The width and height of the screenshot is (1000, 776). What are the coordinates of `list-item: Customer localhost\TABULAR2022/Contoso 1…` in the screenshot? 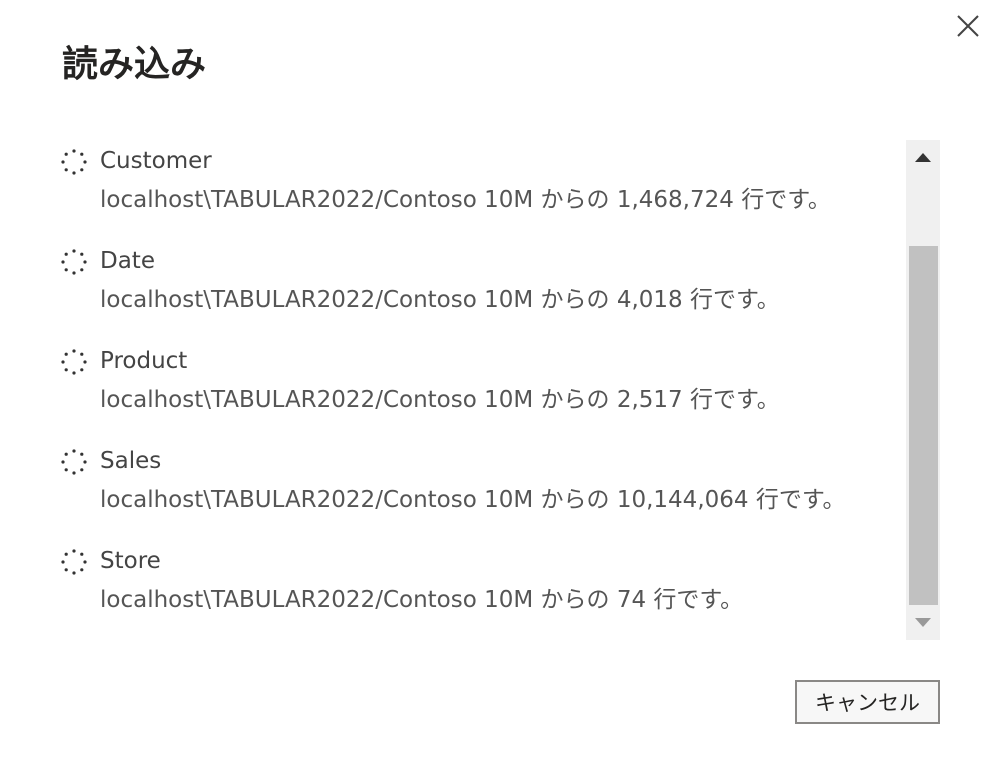 It's located at (479, 190).